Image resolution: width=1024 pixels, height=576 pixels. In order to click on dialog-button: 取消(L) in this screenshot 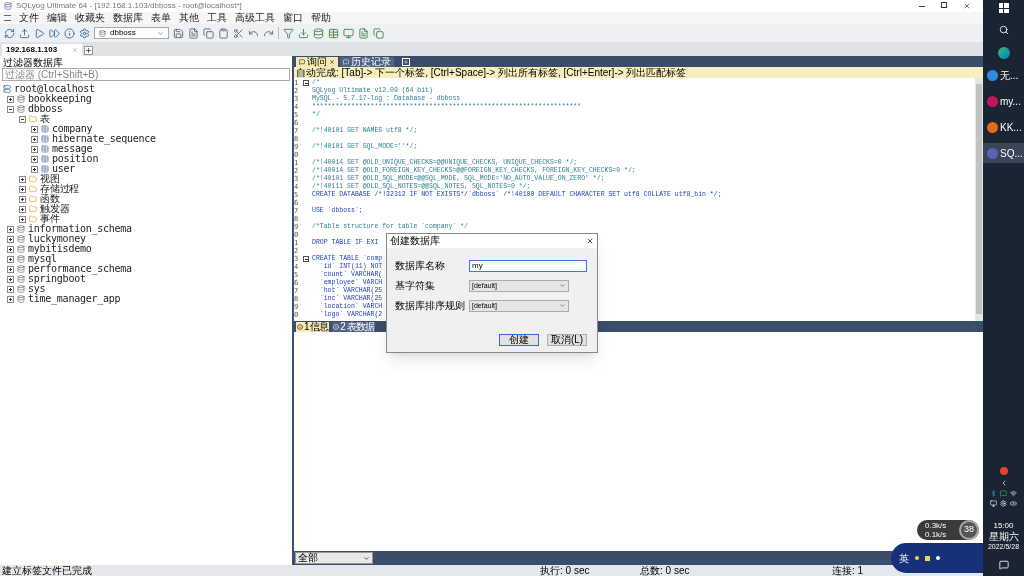, I will do `click(567, 340)`.